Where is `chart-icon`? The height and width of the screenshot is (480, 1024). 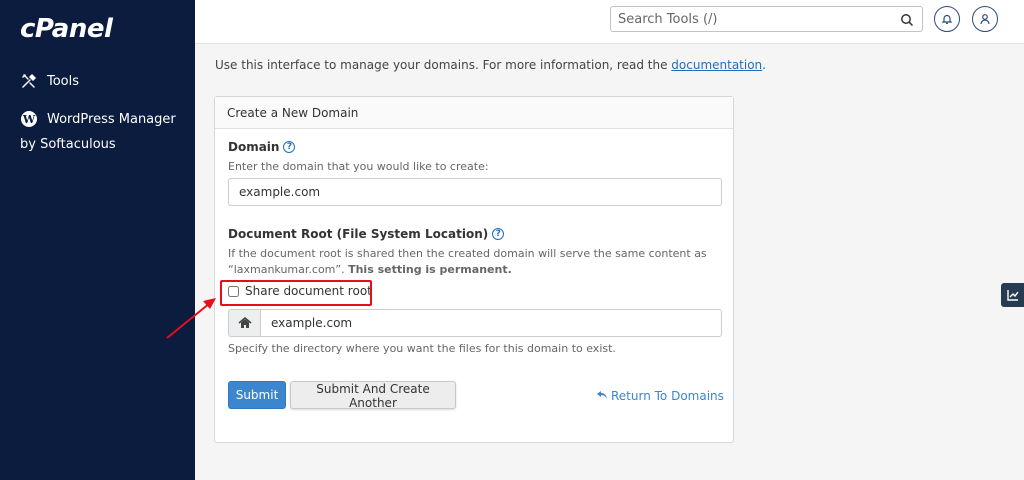
chart-icon is located at coordinates (1012, 295).